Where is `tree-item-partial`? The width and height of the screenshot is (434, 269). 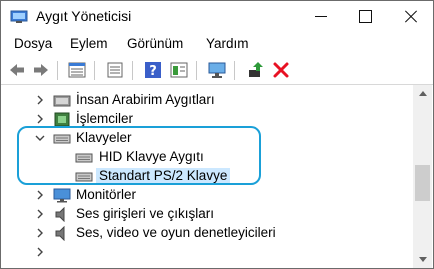 tree-item-partial is located at coordinates (207, 252).